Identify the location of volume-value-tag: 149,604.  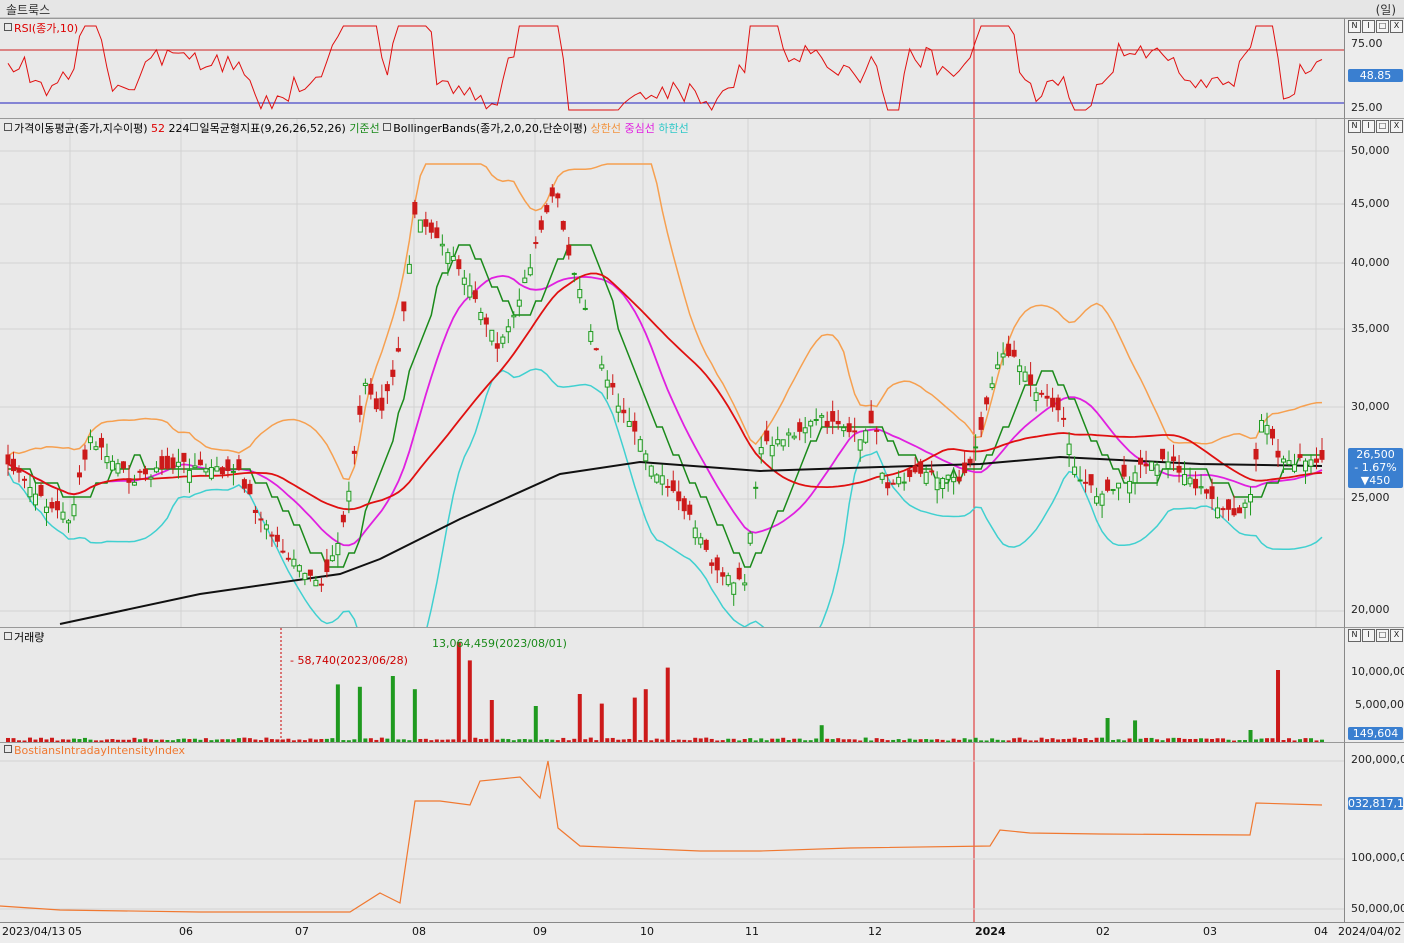
(1375, 733).